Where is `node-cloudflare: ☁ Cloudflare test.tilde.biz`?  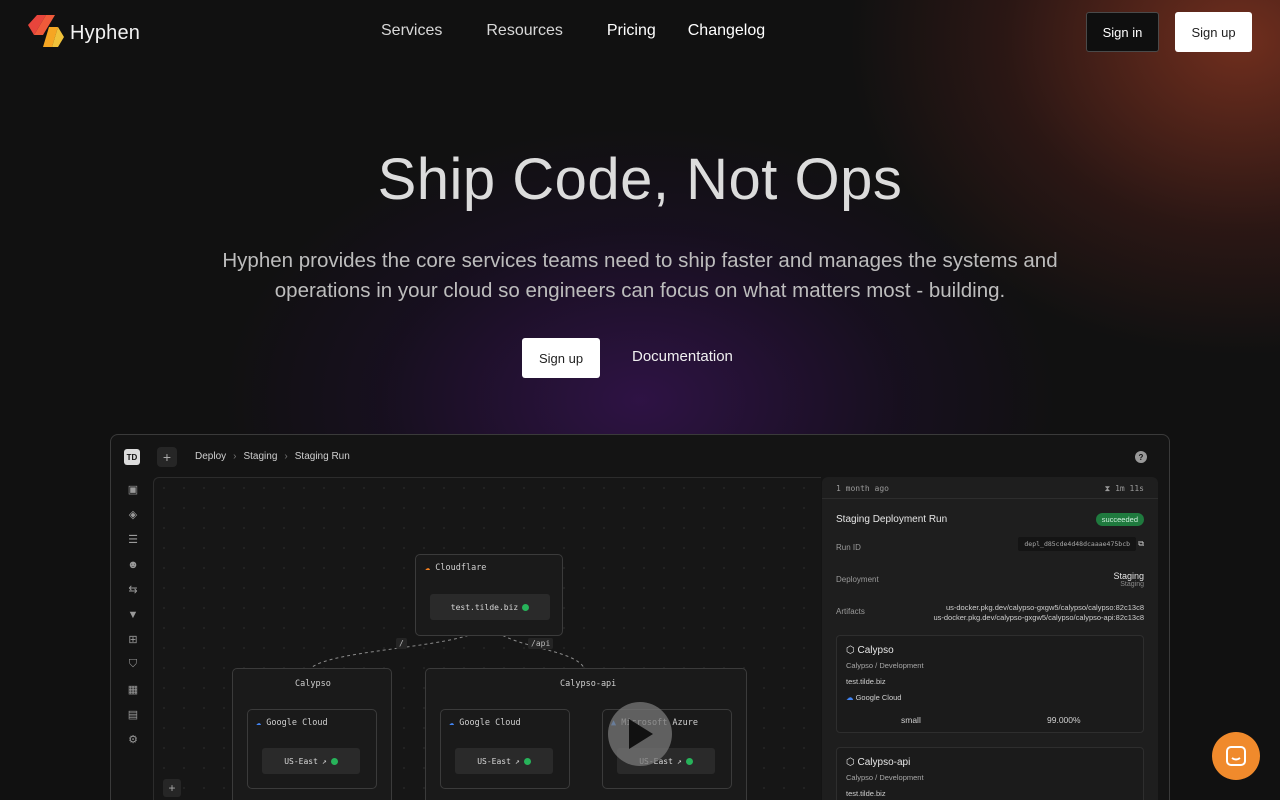
node-cloudflare: ☁ Cloudflare test.tilde.biz is located at coordinates (489, 595).